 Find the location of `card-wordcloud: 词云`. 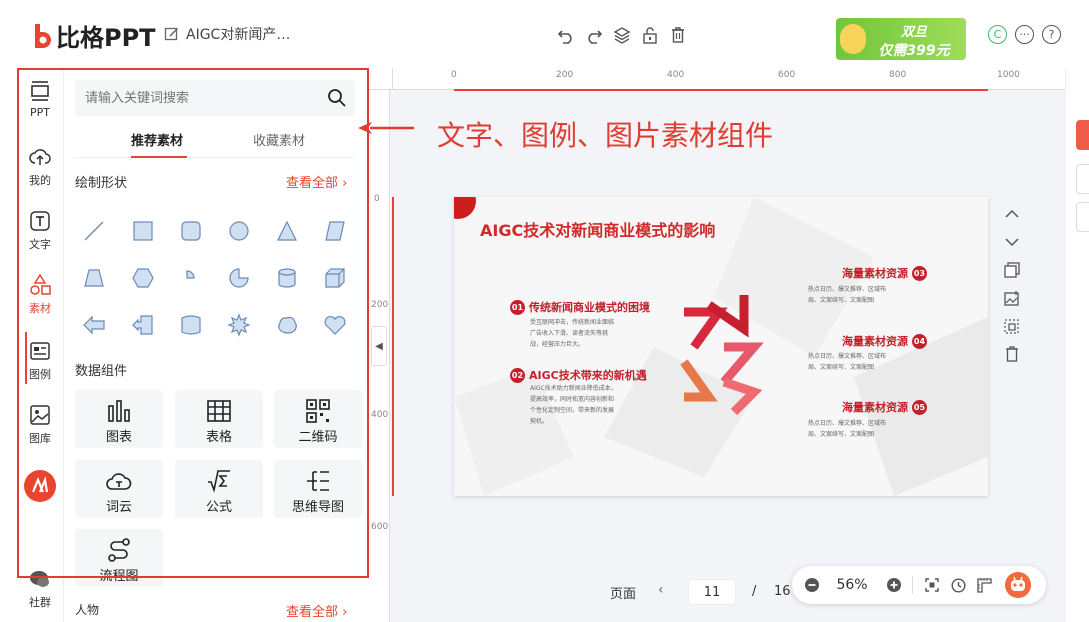

card-wordcloud: 词云 is located at coordinates (119, 489).